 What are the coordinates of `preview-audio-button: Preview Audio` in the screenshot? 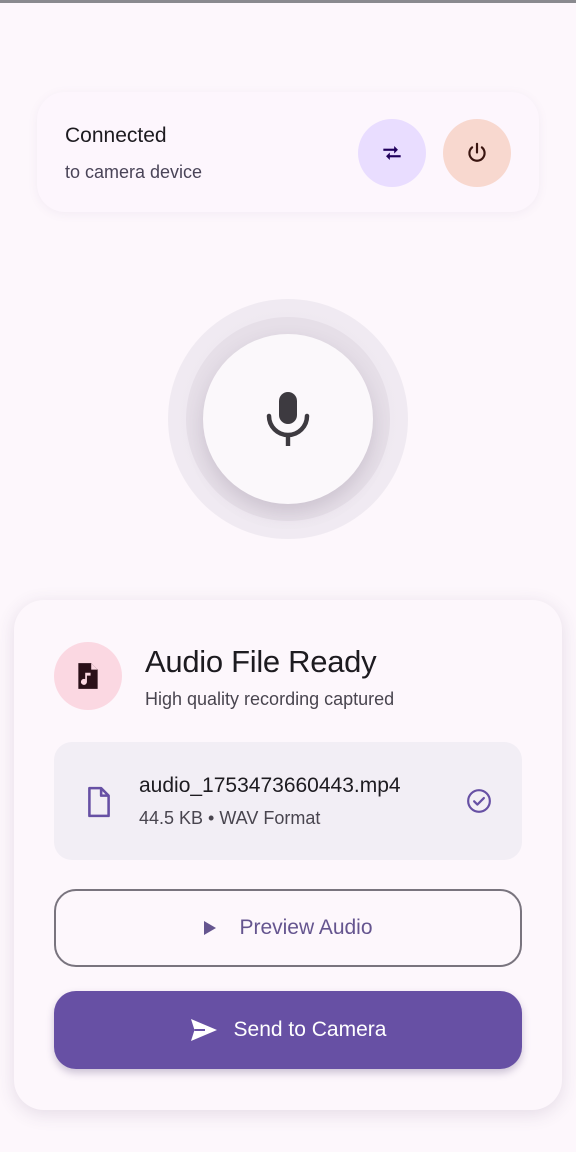 It's located at (288, 928).